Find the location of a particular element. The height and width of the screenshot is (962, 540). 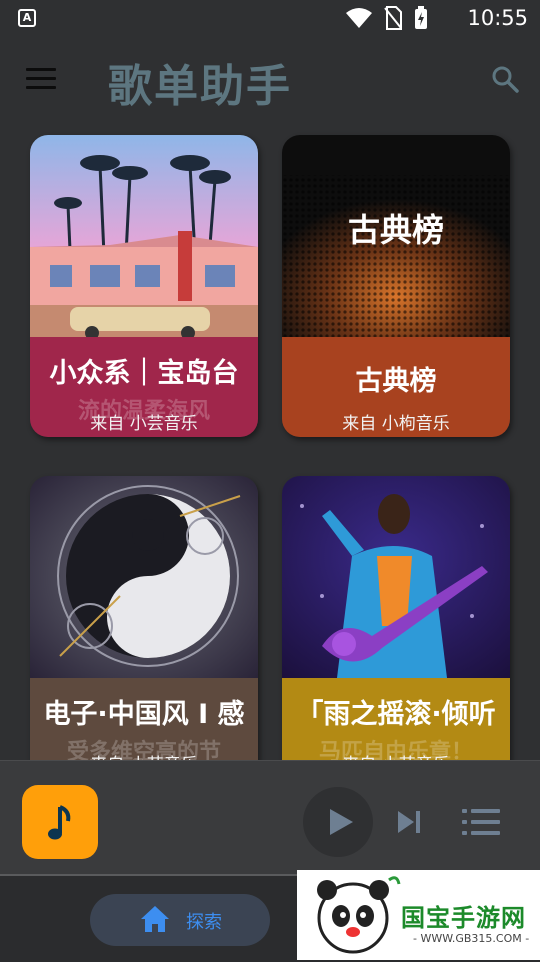

playlist-card-footer: 古典榜 来自 小枸音乐 is located at coordinates (396, 387).